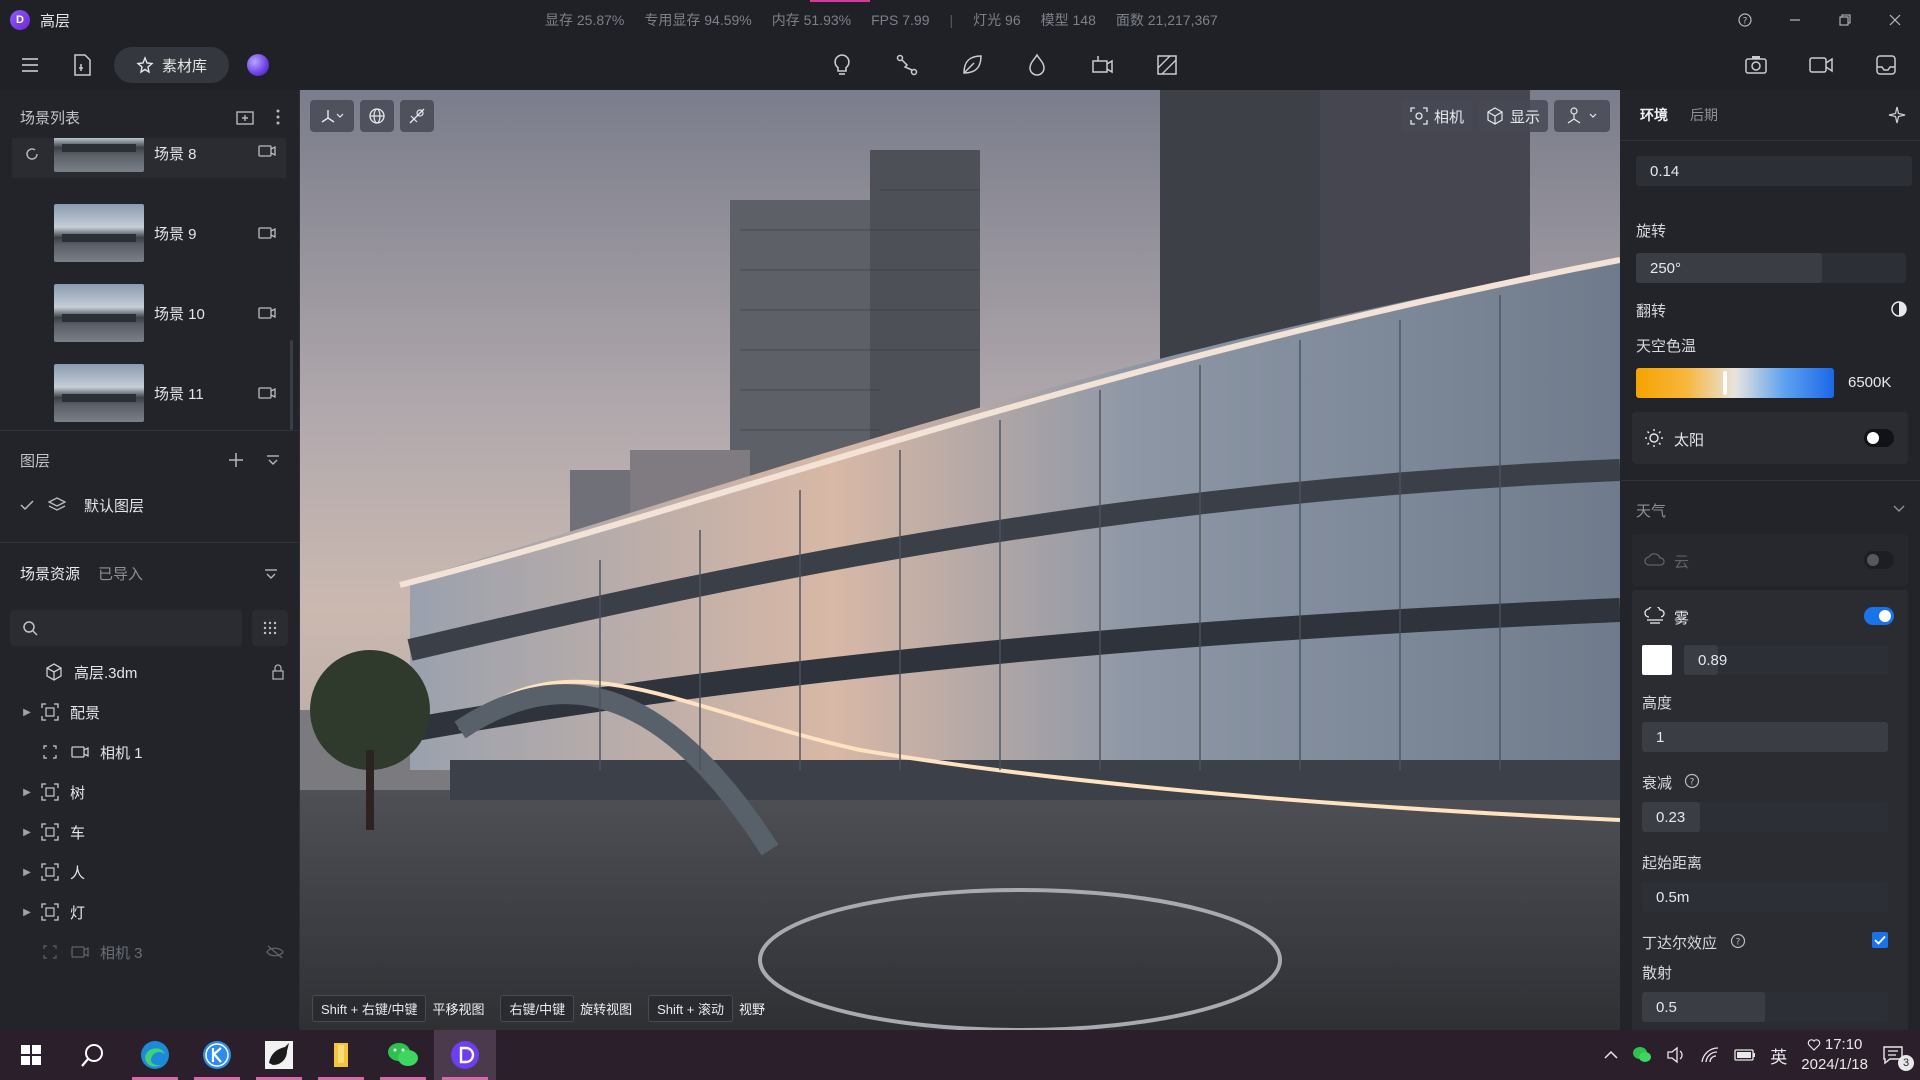 This screenshot has width=1920, height=1080. I want to click on import-file-icon, so click(82, 65).